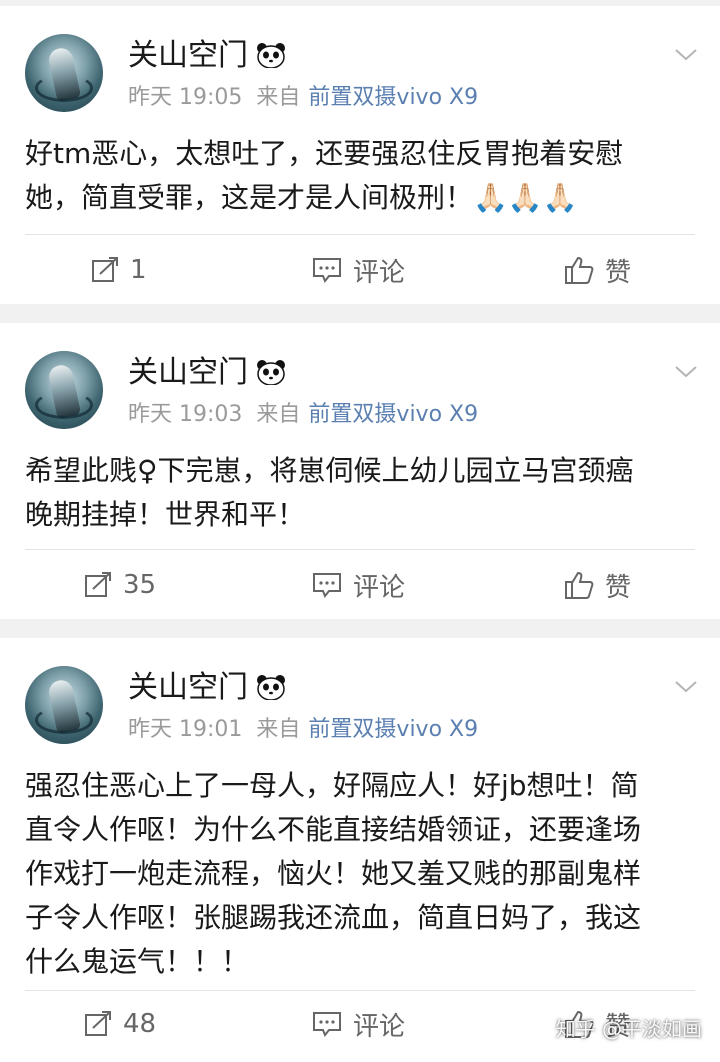 The height and width of the screenshot is (1062, 720). I want to click on post-time: 昨天 19:05, so click(185, 97).